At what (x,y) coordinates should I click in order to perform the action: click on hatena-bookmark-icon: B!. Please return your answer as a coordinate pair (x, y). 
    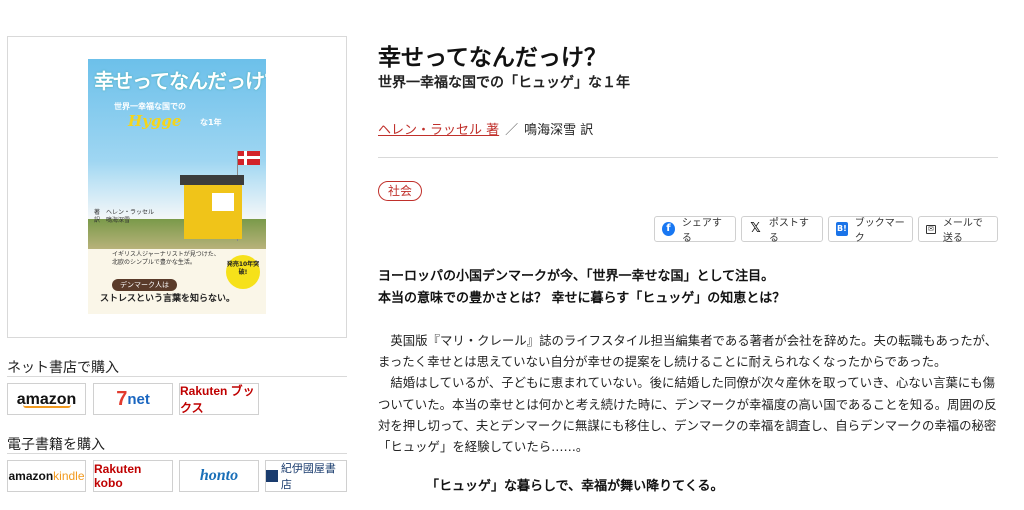
    Looking at the image, I should click on (842, 229).